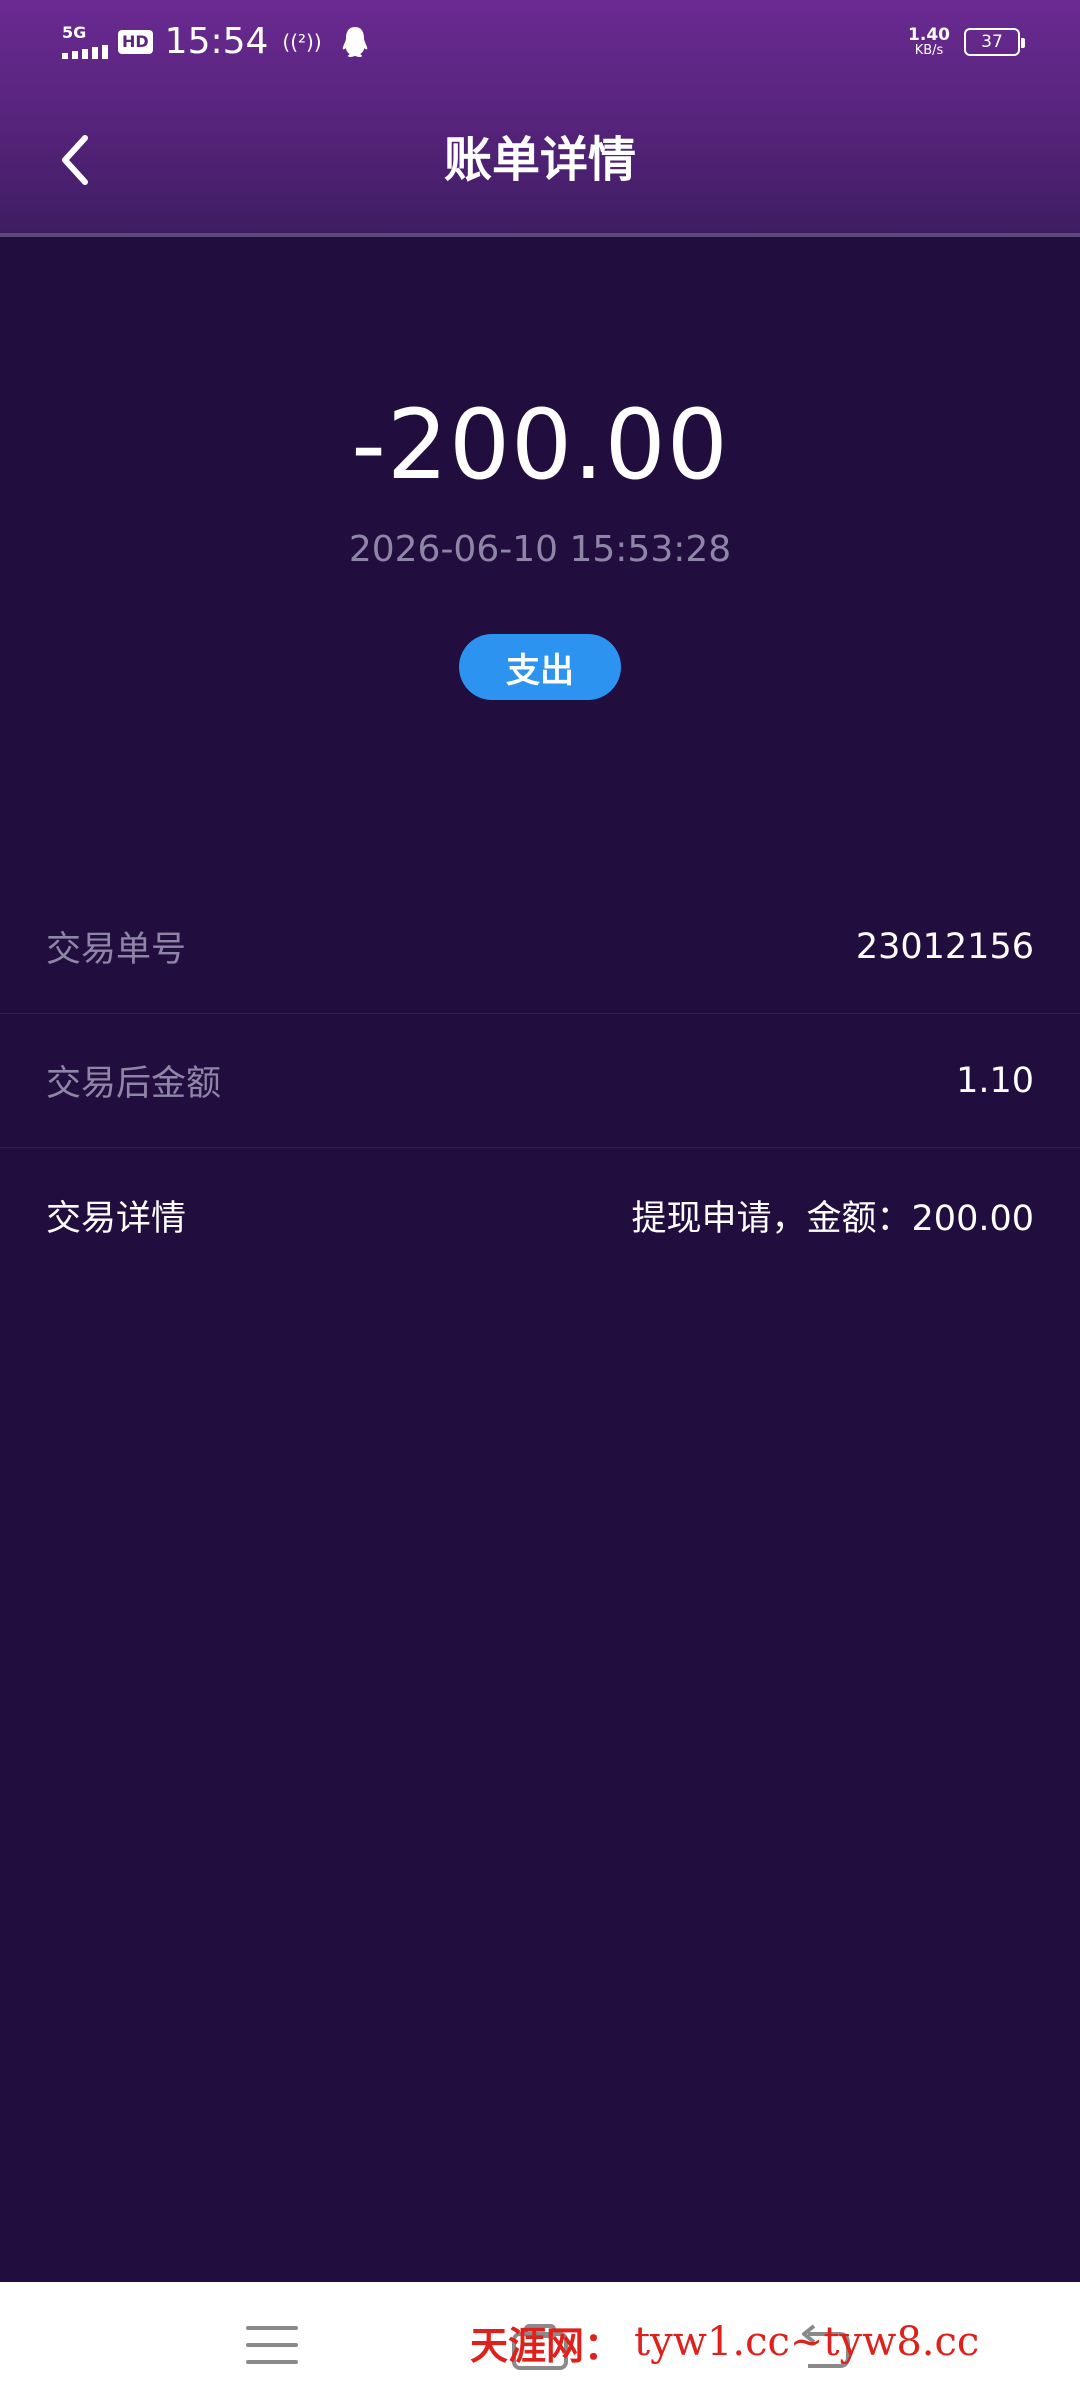  Describe the element at coordinates (540, 549) in the screenshot. I see `transaction-datetime: 2026-06-10 15:53:28` at that location.